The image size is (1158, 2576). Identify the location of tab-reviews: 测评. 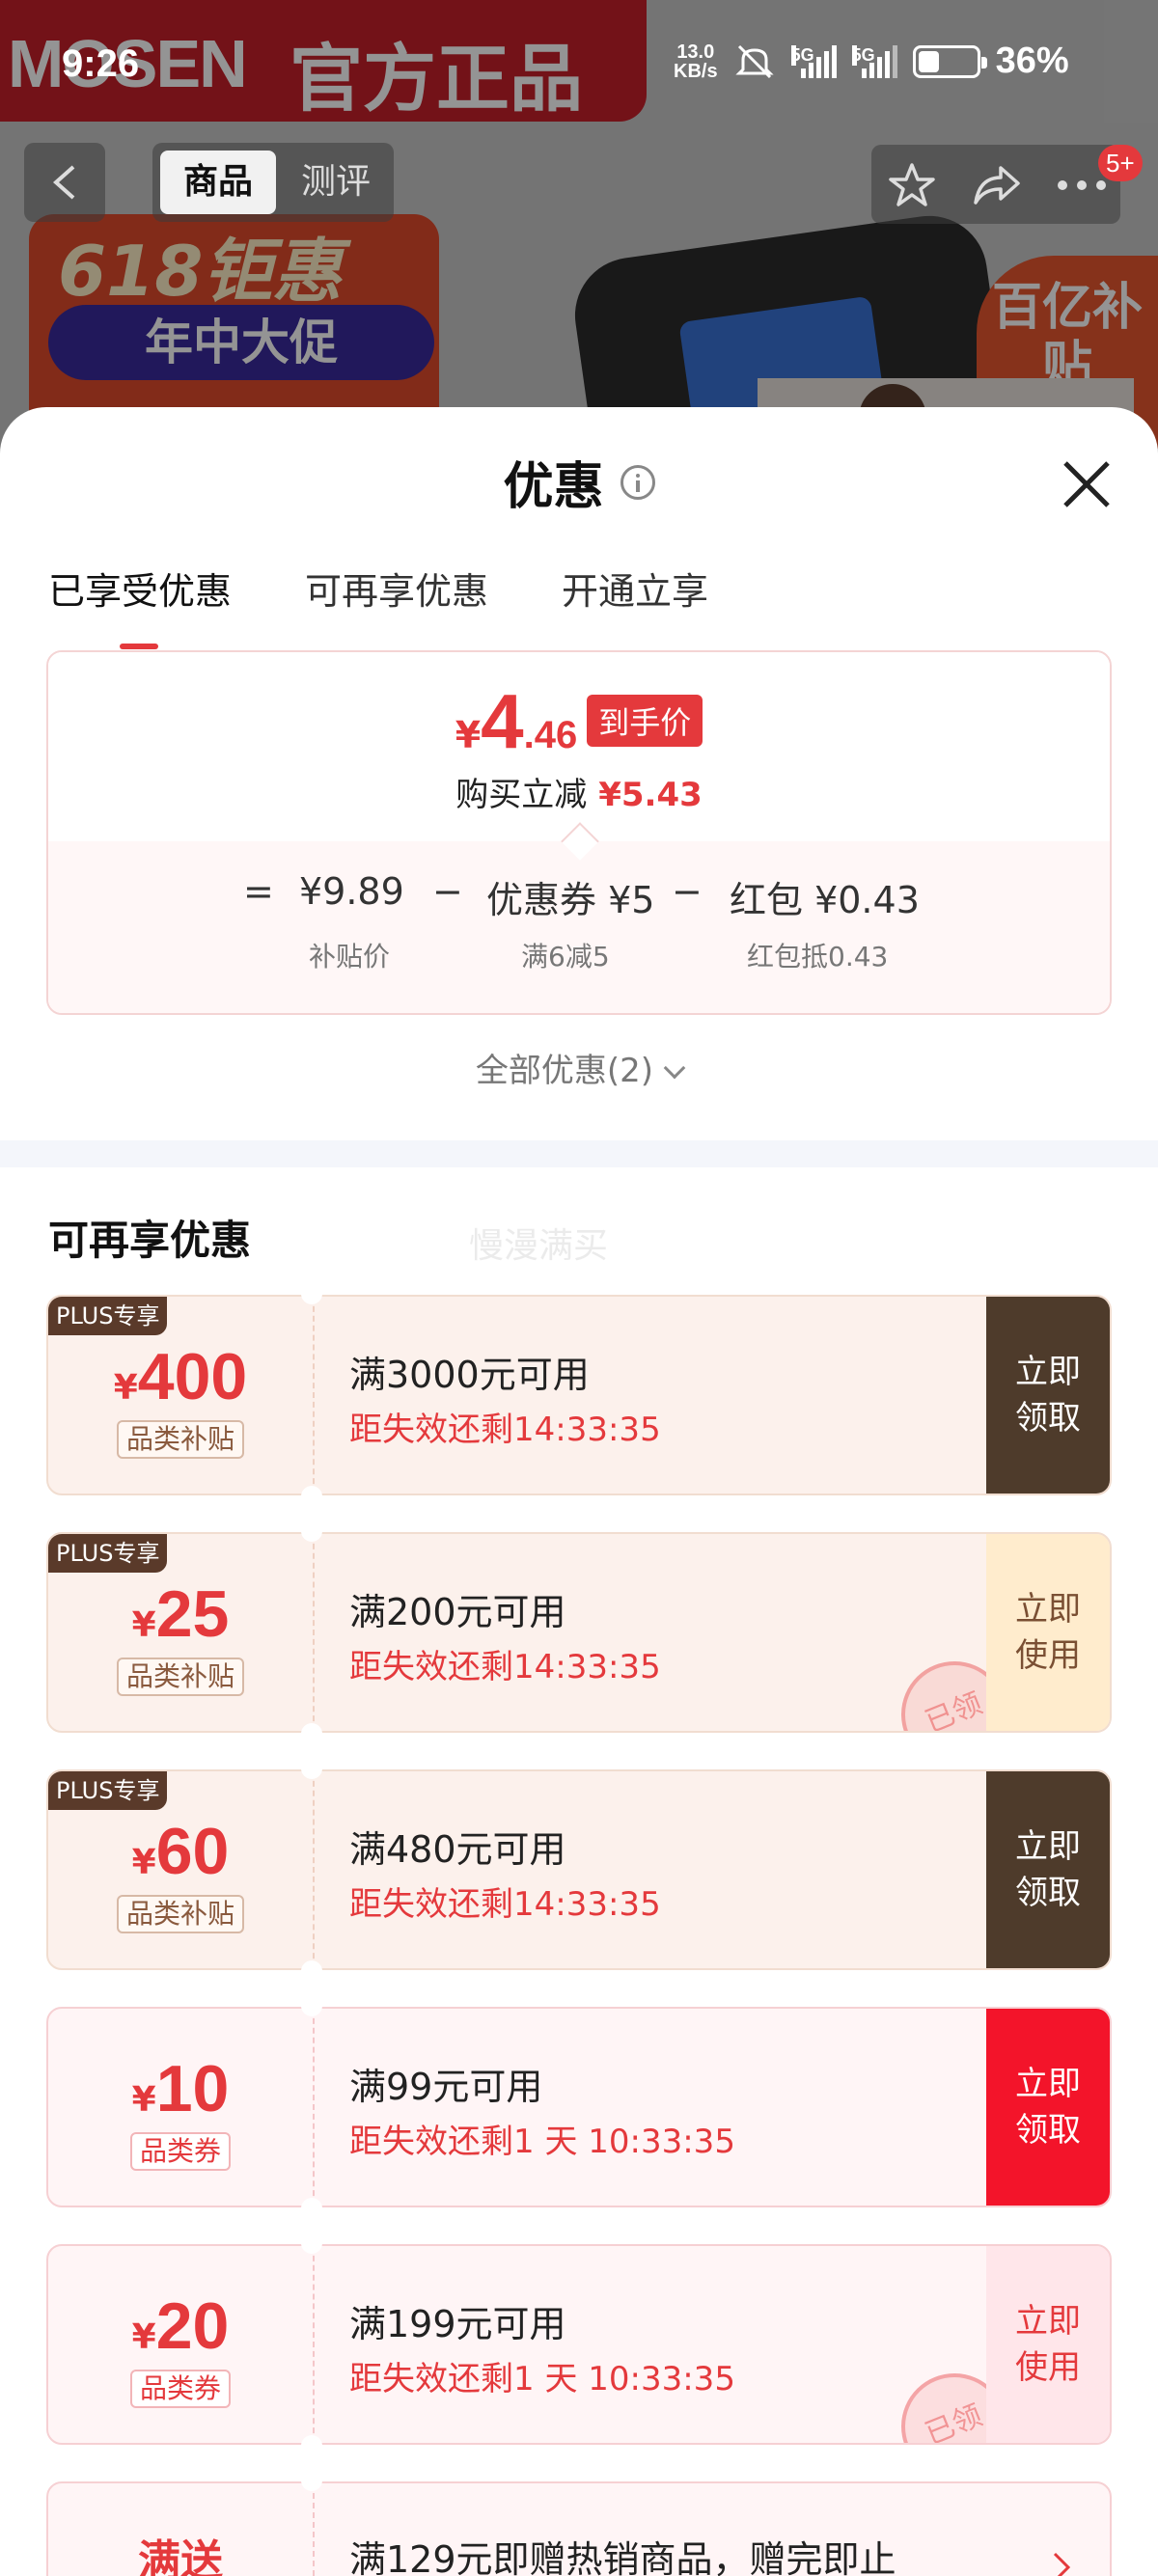
(336, 182).